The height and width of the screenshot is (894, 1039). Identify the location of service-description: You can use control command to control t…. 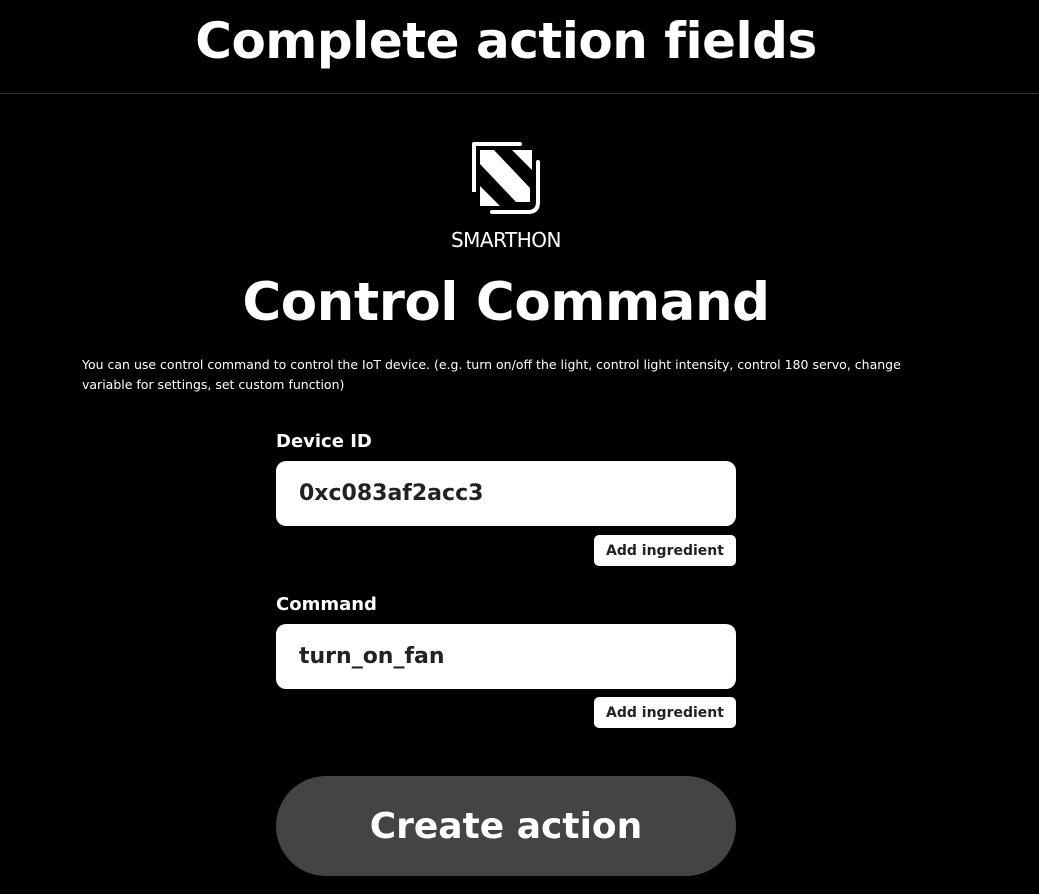
(491, 374).